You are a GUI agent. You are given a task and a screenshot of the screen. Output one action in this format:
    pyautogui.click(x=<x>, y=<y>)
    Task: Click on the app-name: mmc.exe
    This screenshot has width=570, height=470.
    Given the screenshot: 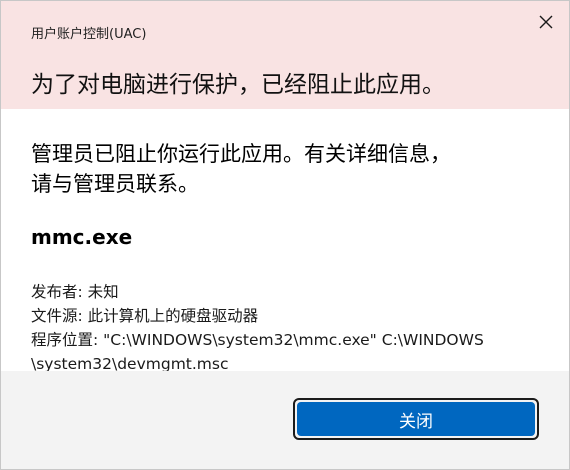 What is the action you would take?
    pyautogui.click(x=82, y=237)
    